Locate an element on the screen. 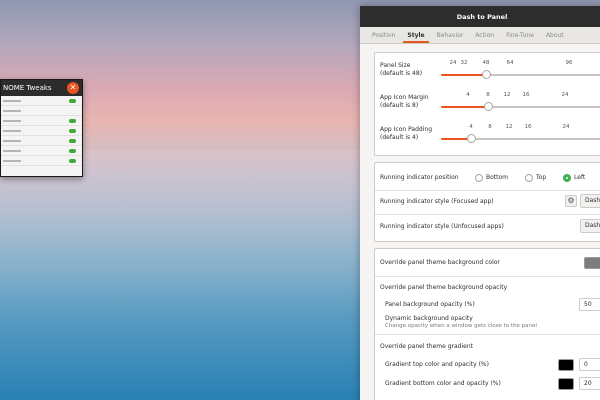 This screenshot has height=400, width=600. window-title: Dash to Panel is located at coordinates (482, 16).